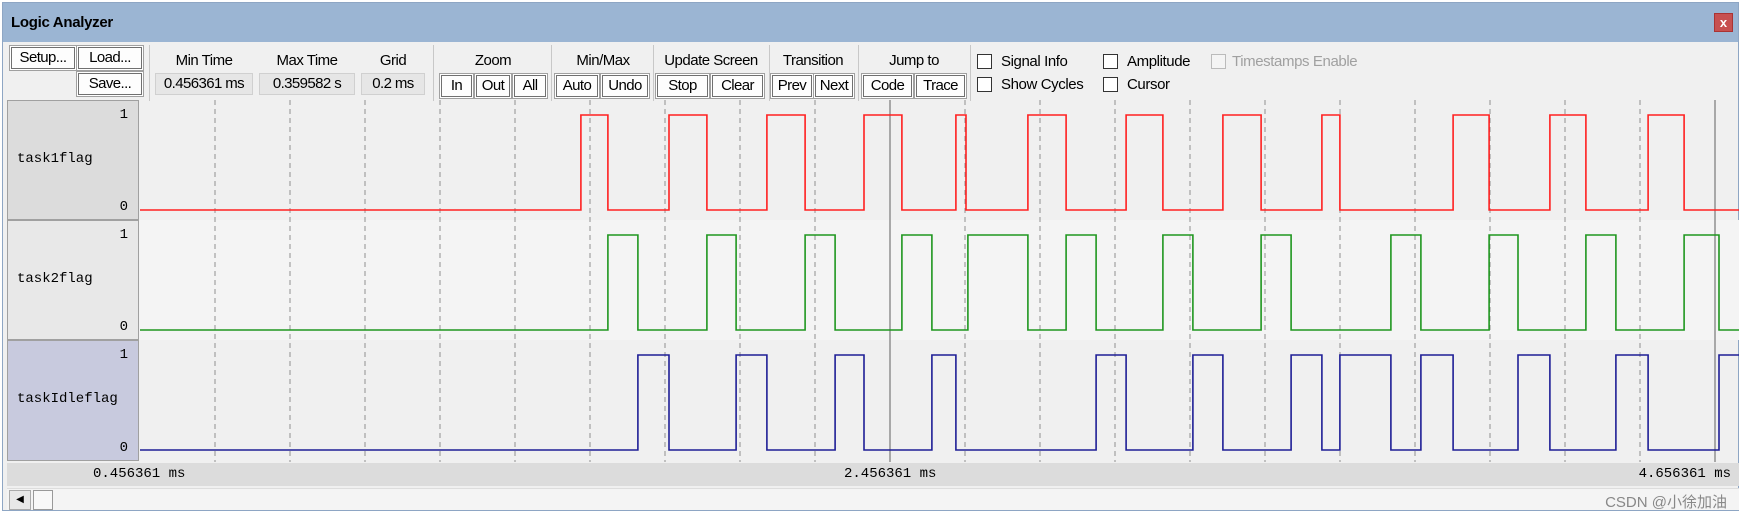 The width and height of the screenshot is (1743, 513). What do you see at coordinates (577, 86) in the screenshot?
I see `auto-button: Auto` at bounding box center [577, 86].